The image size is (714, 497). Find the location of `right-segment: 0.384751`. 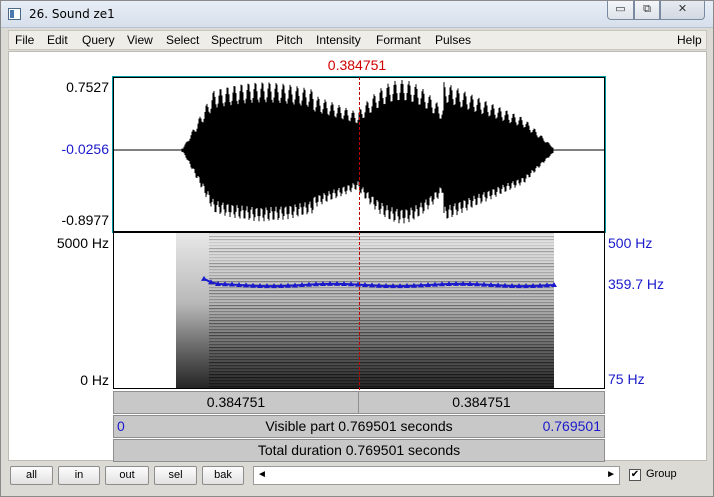

right-segment: 0.384751 is located at coordinates (481, 402).